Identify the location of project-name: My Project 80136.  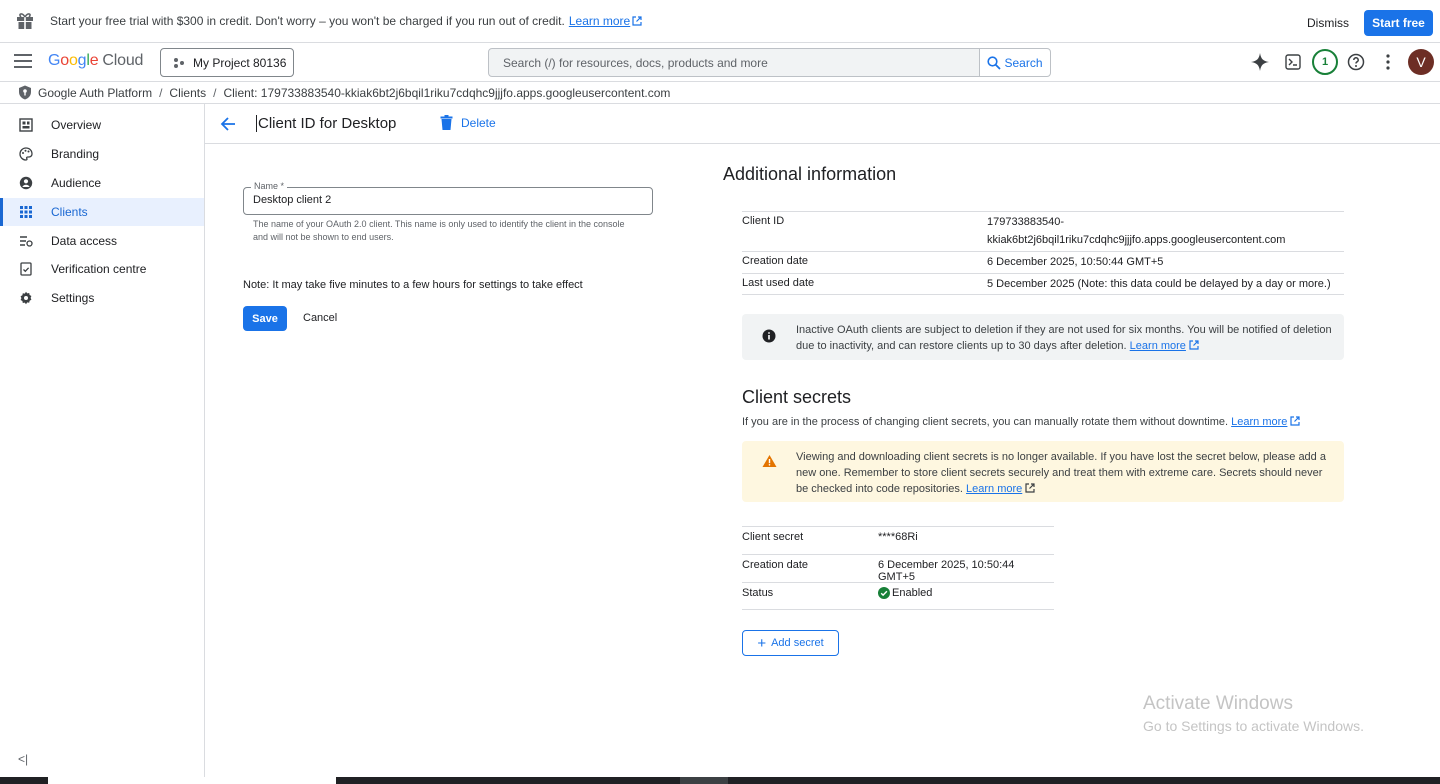
(240, 62).